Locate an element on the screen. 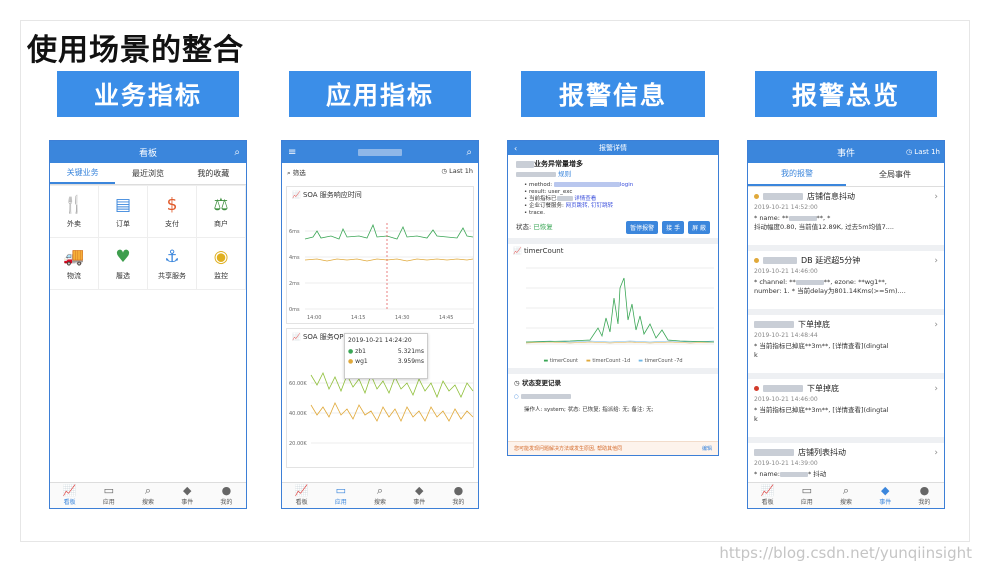 This screenshot has height=572, width=990. svg-text: 14:15 is located at coordinates (358, 318).